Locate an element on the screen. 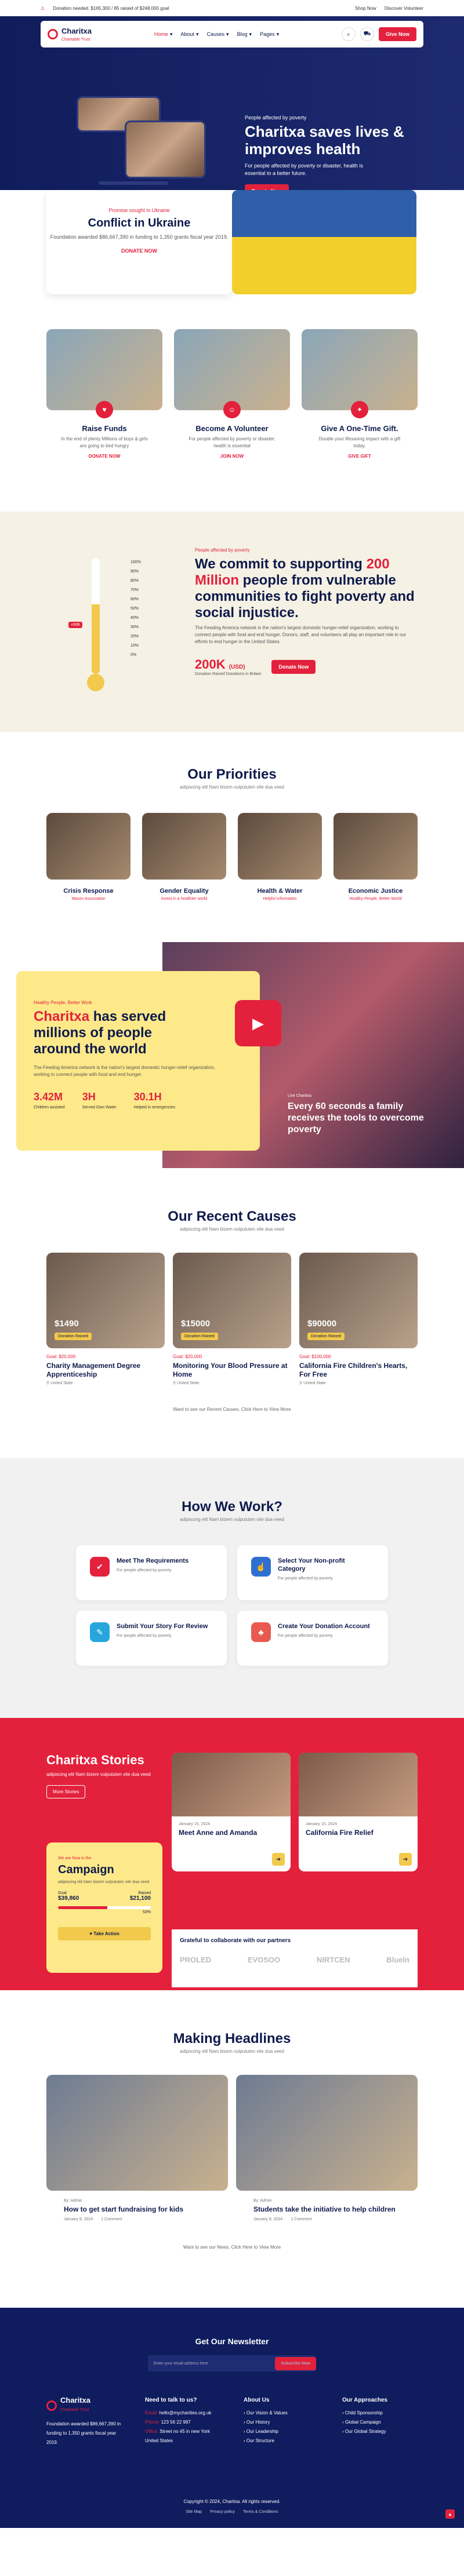 The height and width of the screenshot is (2576, 464). help-image: ♥ is located at coordinates (104, 374).